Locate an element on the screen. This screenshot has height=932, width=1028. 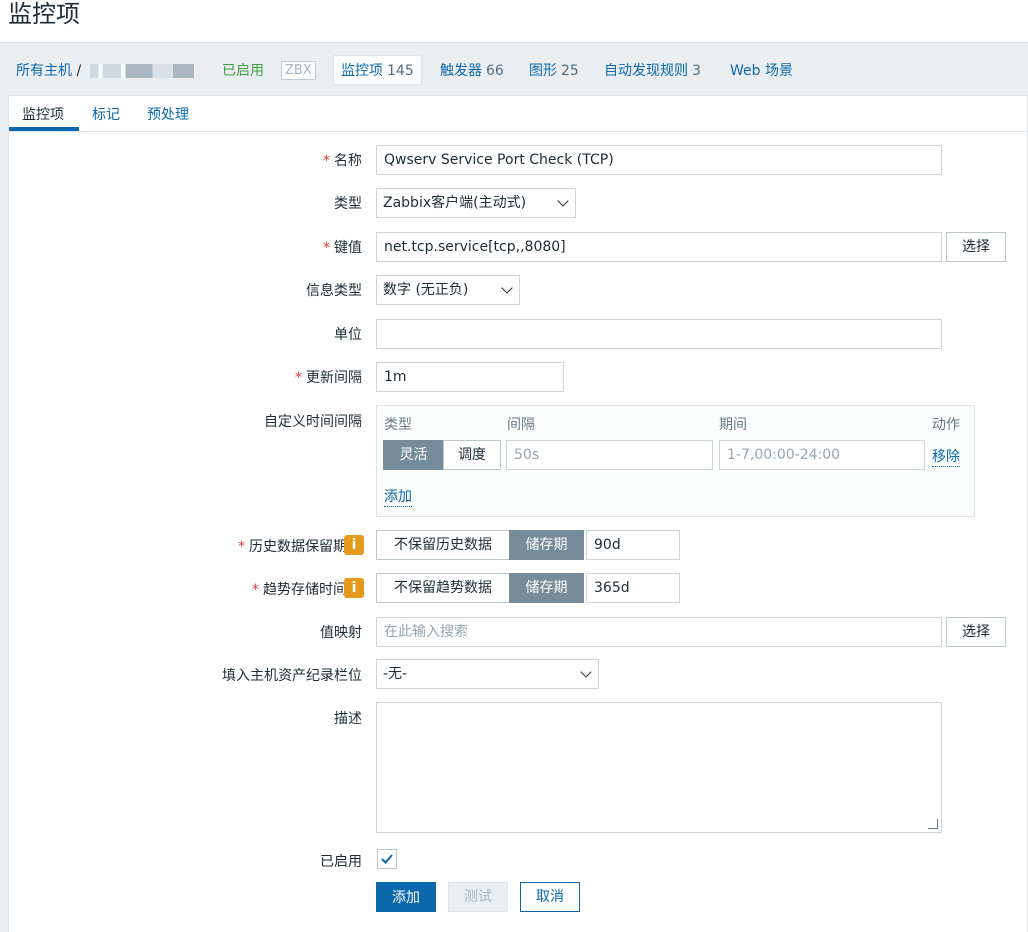
col-type-header: 类型 is located at coordinates (398, 425).